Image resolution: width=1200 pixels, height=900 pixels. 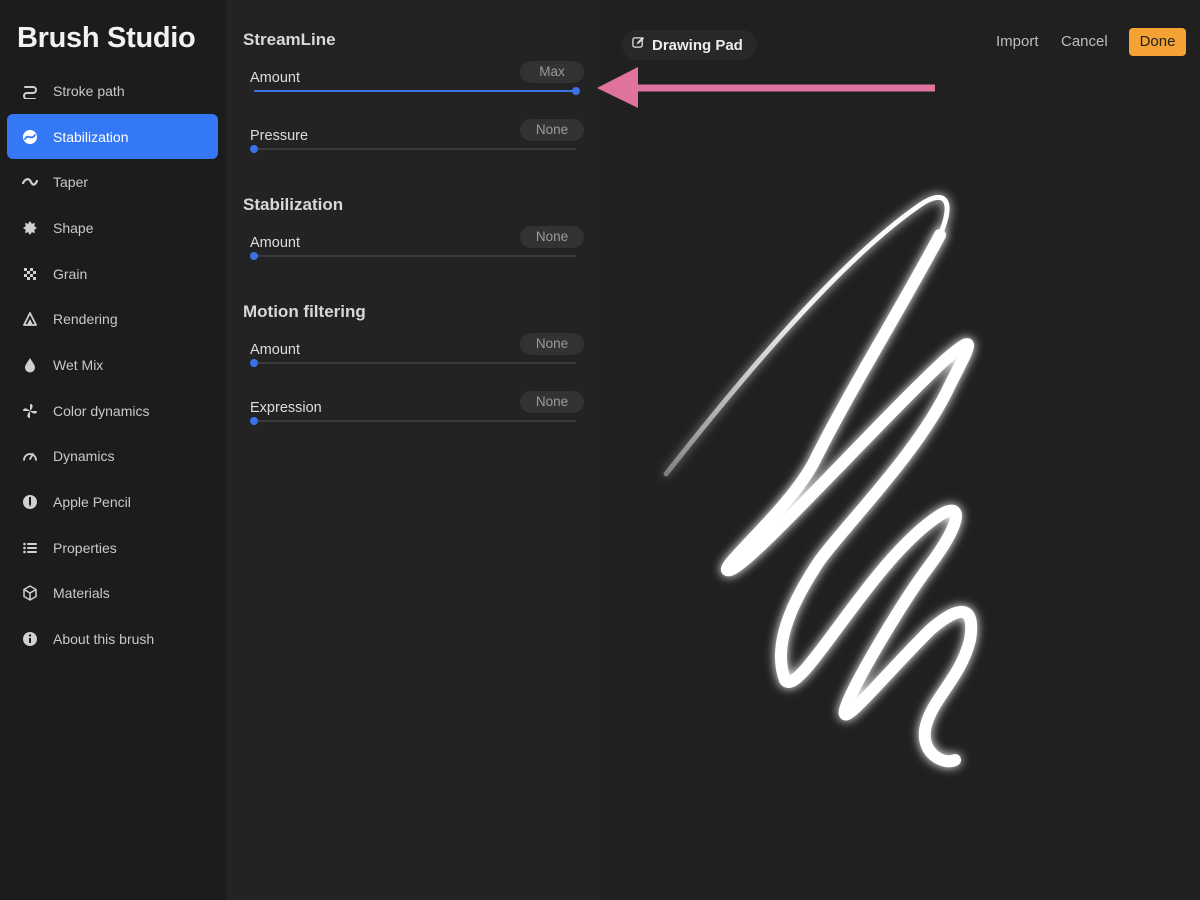 I want to click on sidebar-item-label: Properties, so click(x=85, y=547).